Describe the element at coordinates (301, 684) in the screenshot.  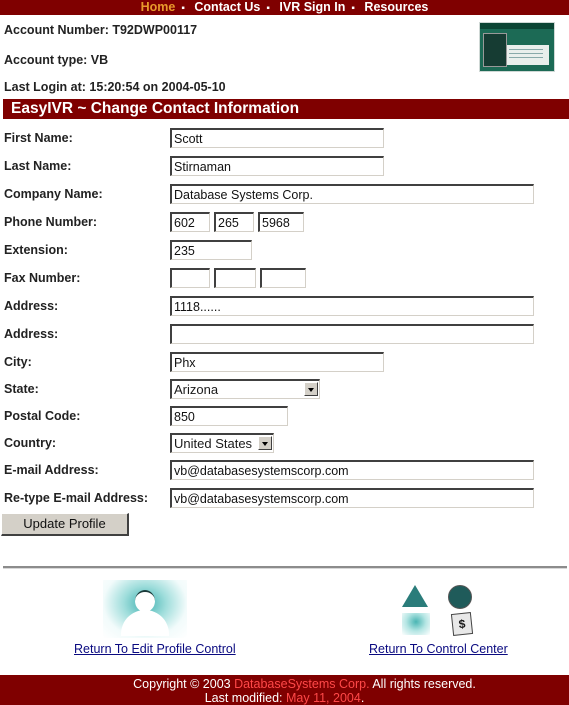
I see `company-link: DatabaseSystems Corp.` at that location.